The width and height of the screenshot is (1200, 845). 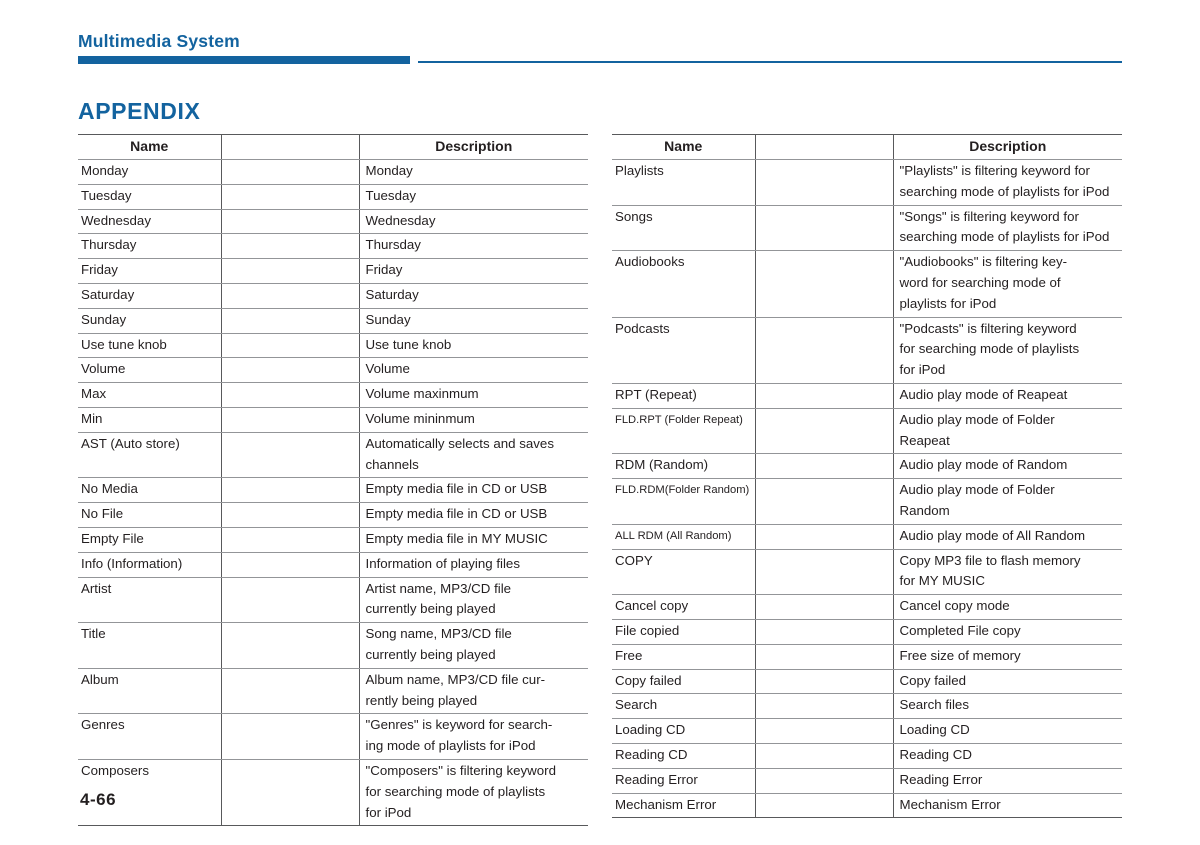 I want to click on cell-name: FLD.RPT (Folder Repeat), so click(x=683, y=431).